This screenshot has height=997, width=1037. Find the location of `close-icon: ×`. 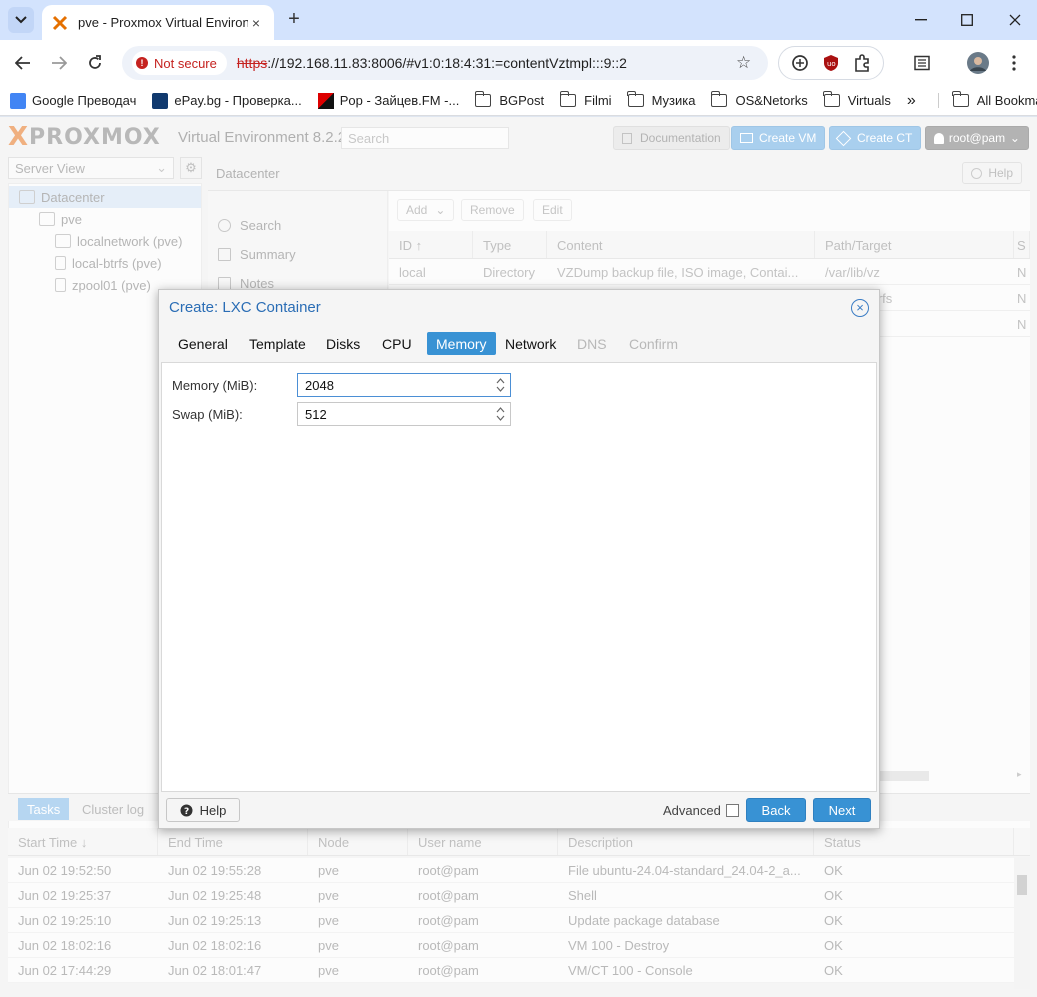

close-icon: × is located at coordinates (860, 308).